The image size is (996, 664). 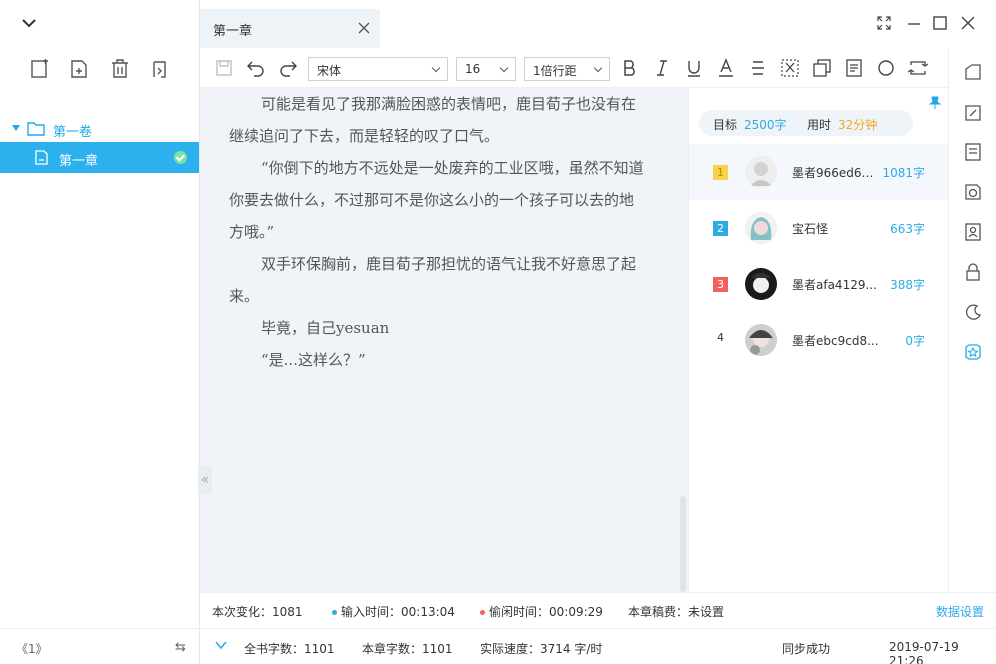 What do you see at coordinates (224, 68) in the screenshot?
I see `save-icon` at bounding box center [224, 68].